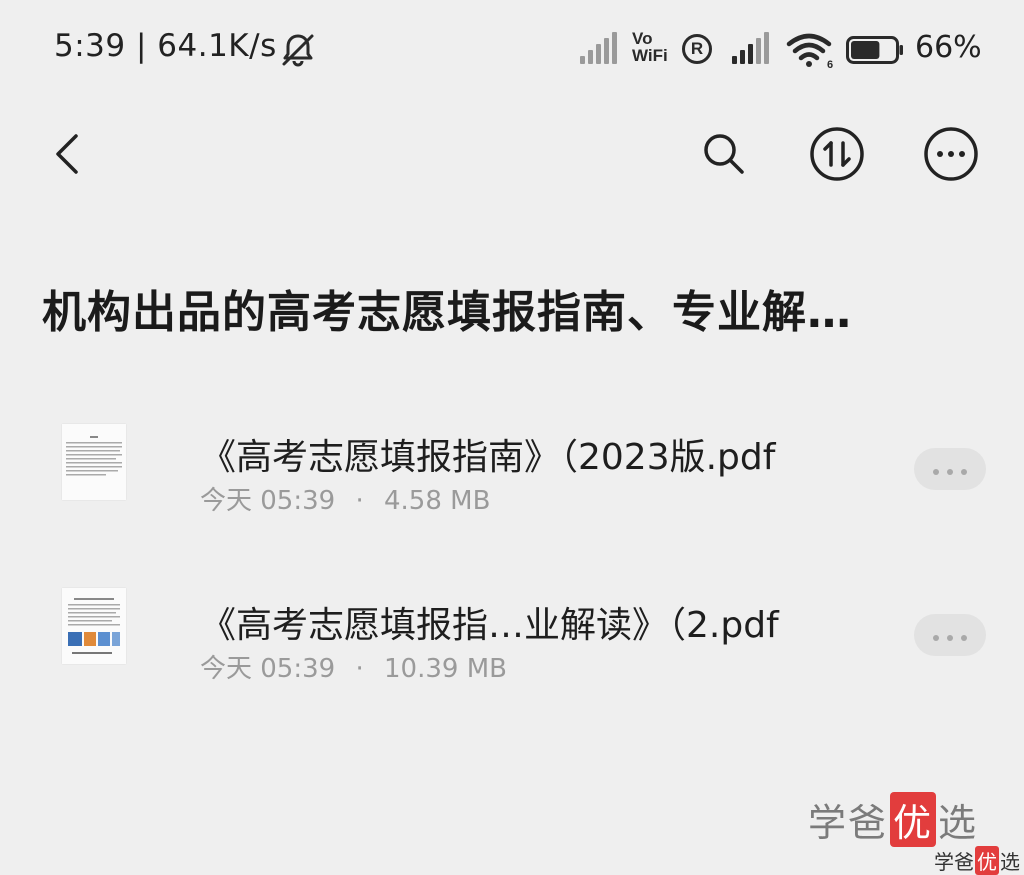  Describe the element at coordinates (954, 862) in the screenshot. I see `watermark-small-part1: 学爸` at that location.